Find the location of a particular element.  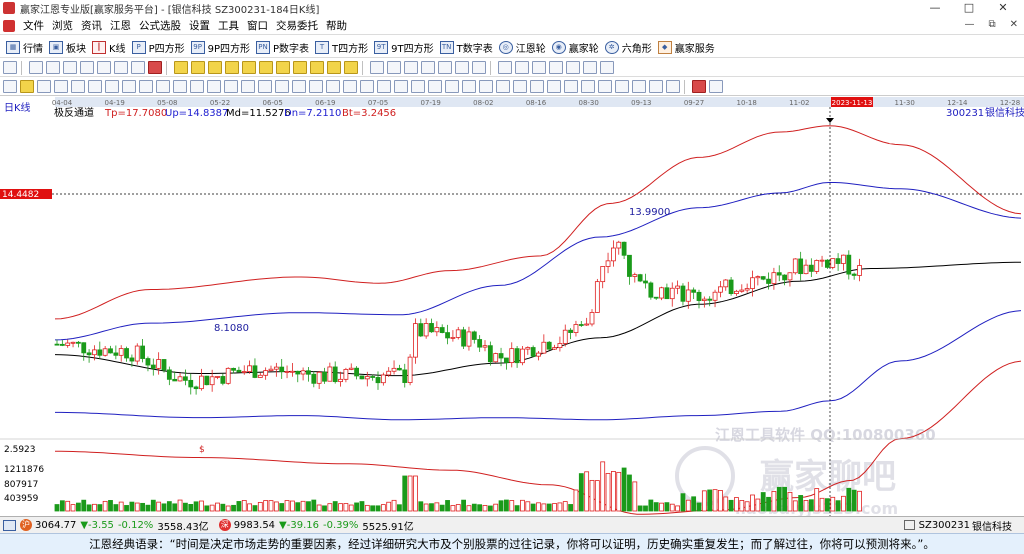

toolbar-service-button: ◆ 赢家服务 is located at coordinates (686, 47).